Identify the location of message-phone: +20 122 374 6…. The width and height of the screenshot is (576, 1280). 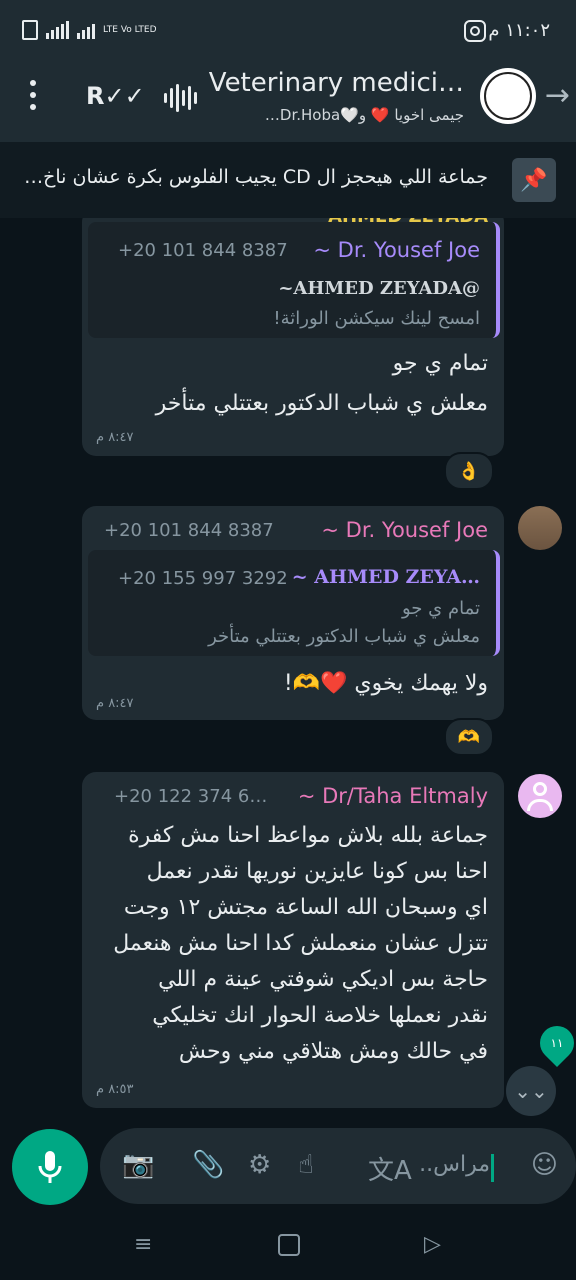
(191, 796).